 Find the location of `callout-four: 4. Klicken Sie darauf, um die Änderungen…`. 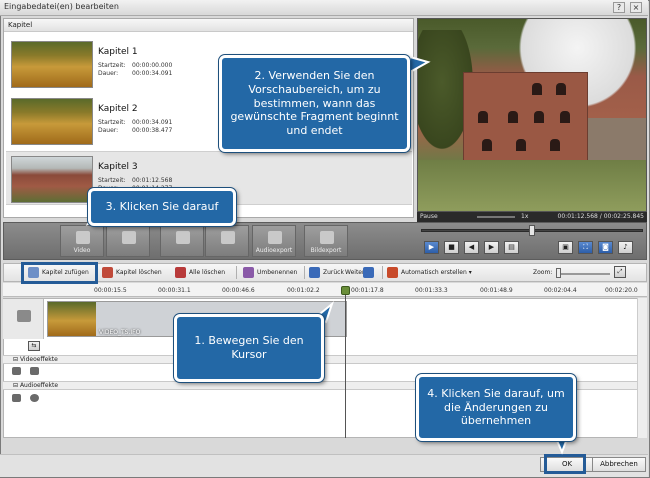

callout-four: 4. Klicken Sie darauf, um die Änderungen… is located at coordinates (496, 407).